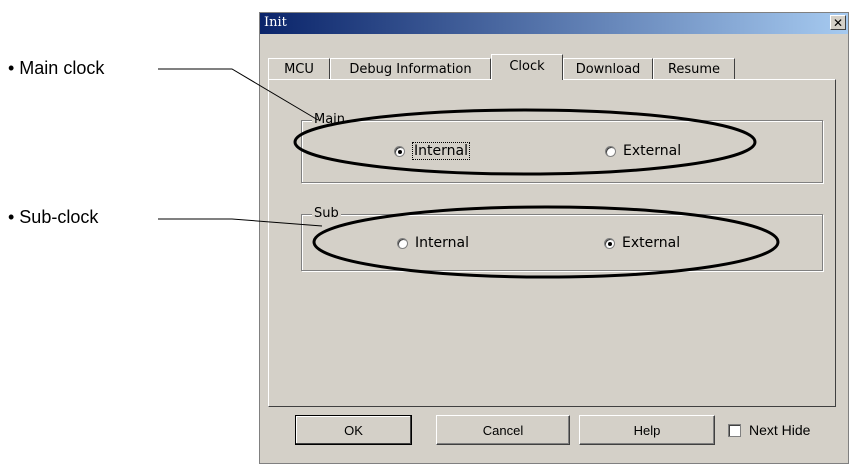 The width and height of the screenshot is (859, 464). Describe the element at coordinates (275, 22) in the screenshot. I see `dialog-title: Init` at that location.